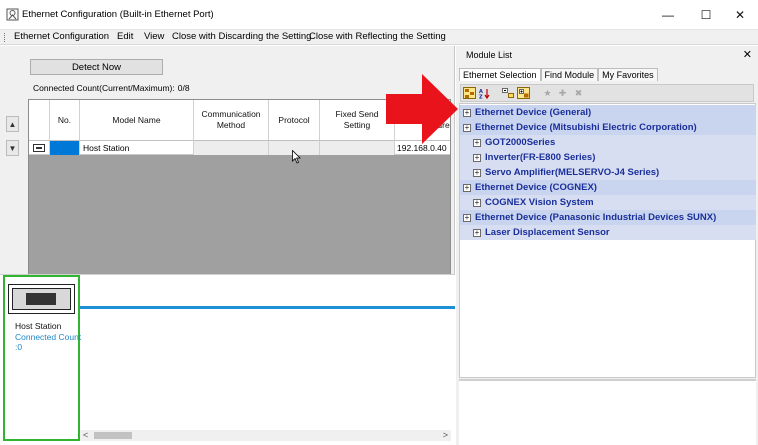 The height and width of the screenshot is (445, 758). I want to click on menu-view: View, so click(154, 36).